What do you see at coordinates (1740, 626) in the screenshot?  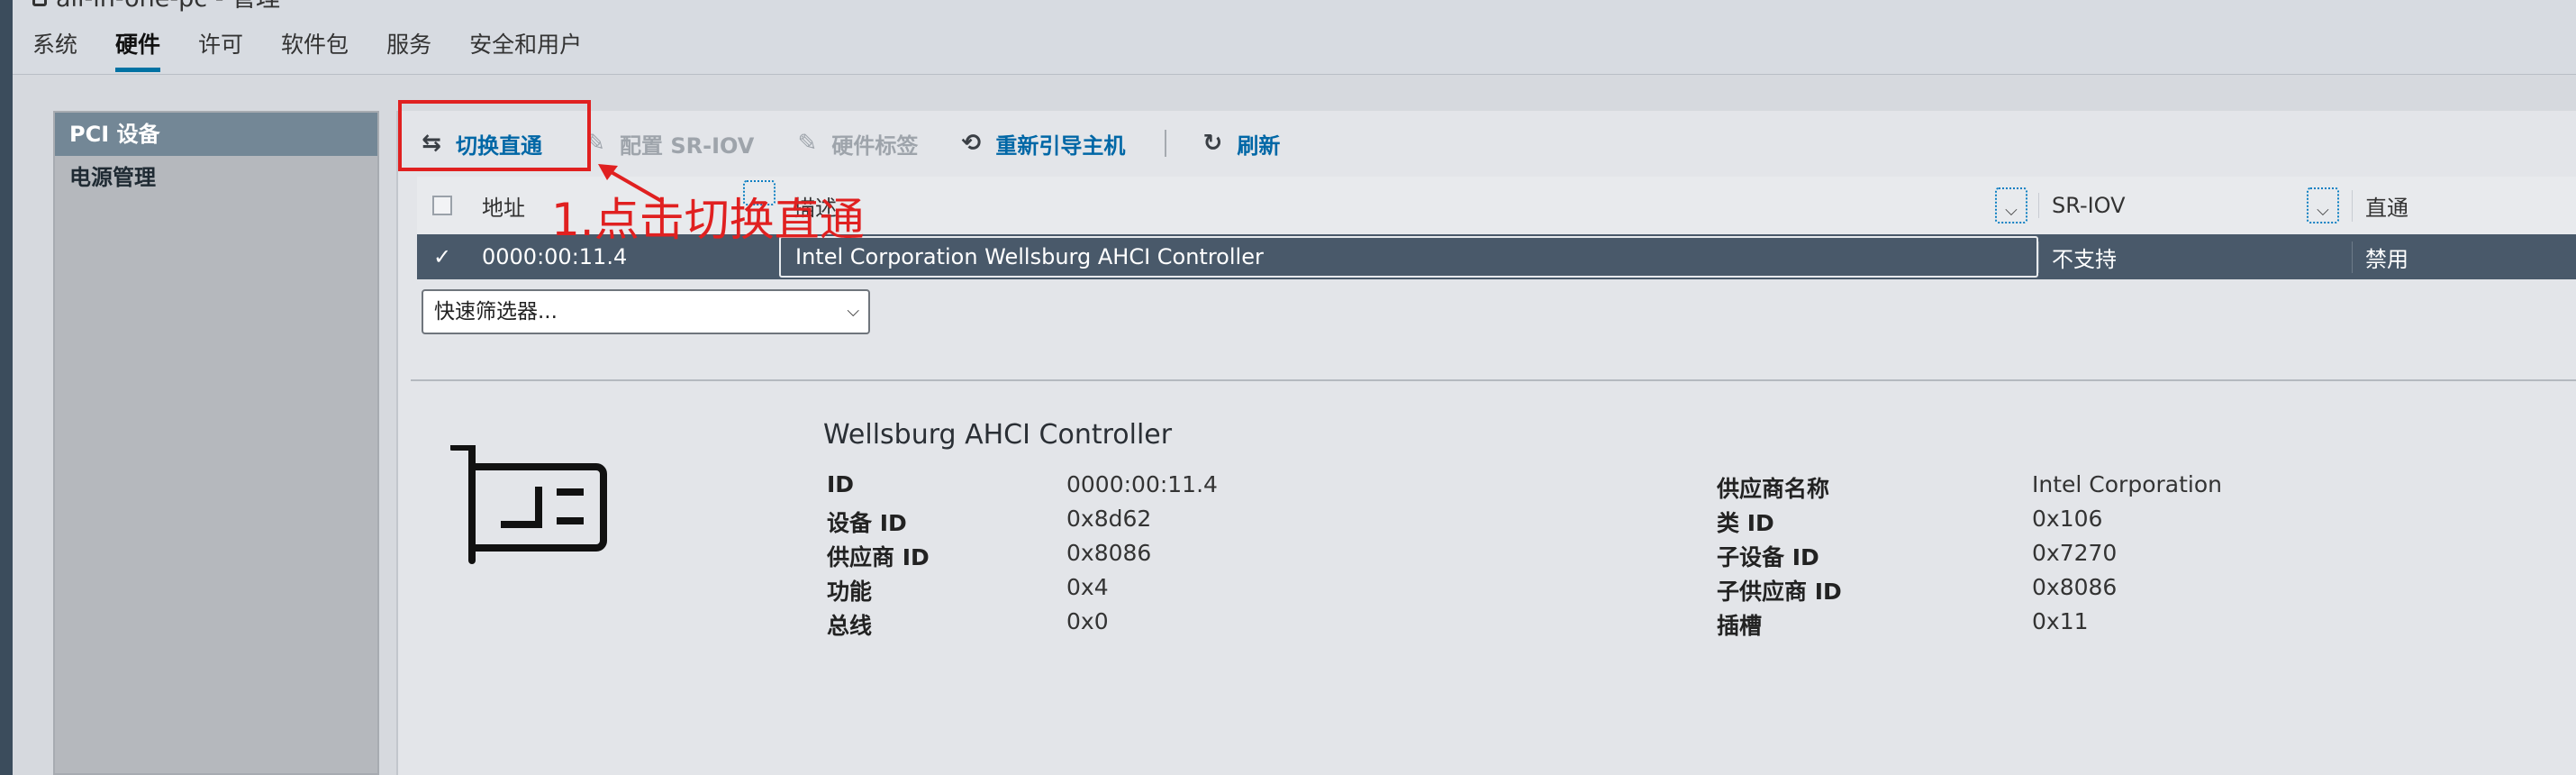 I see `prop-label-slot: 插槽` at bounding box center [1740, 626].